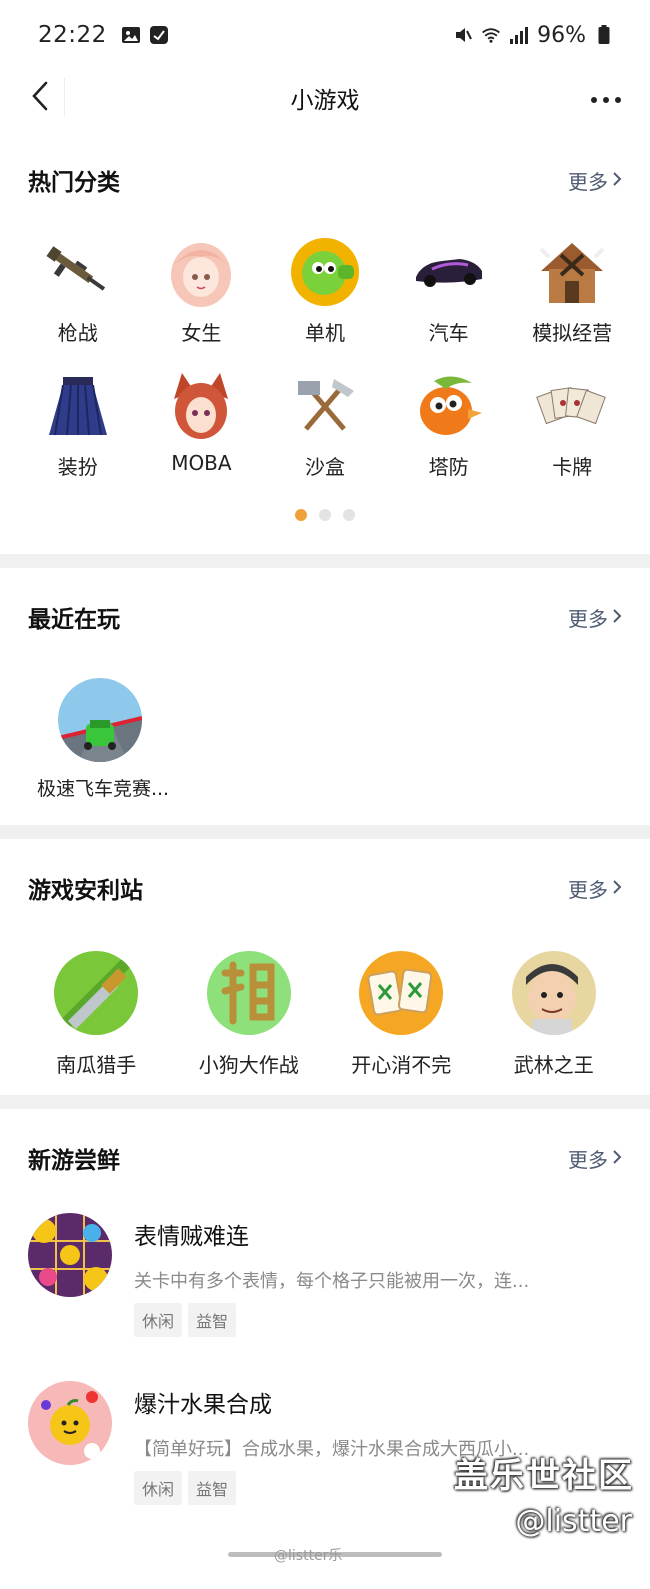  I want to click on race-car-icon, so click(449, 272).